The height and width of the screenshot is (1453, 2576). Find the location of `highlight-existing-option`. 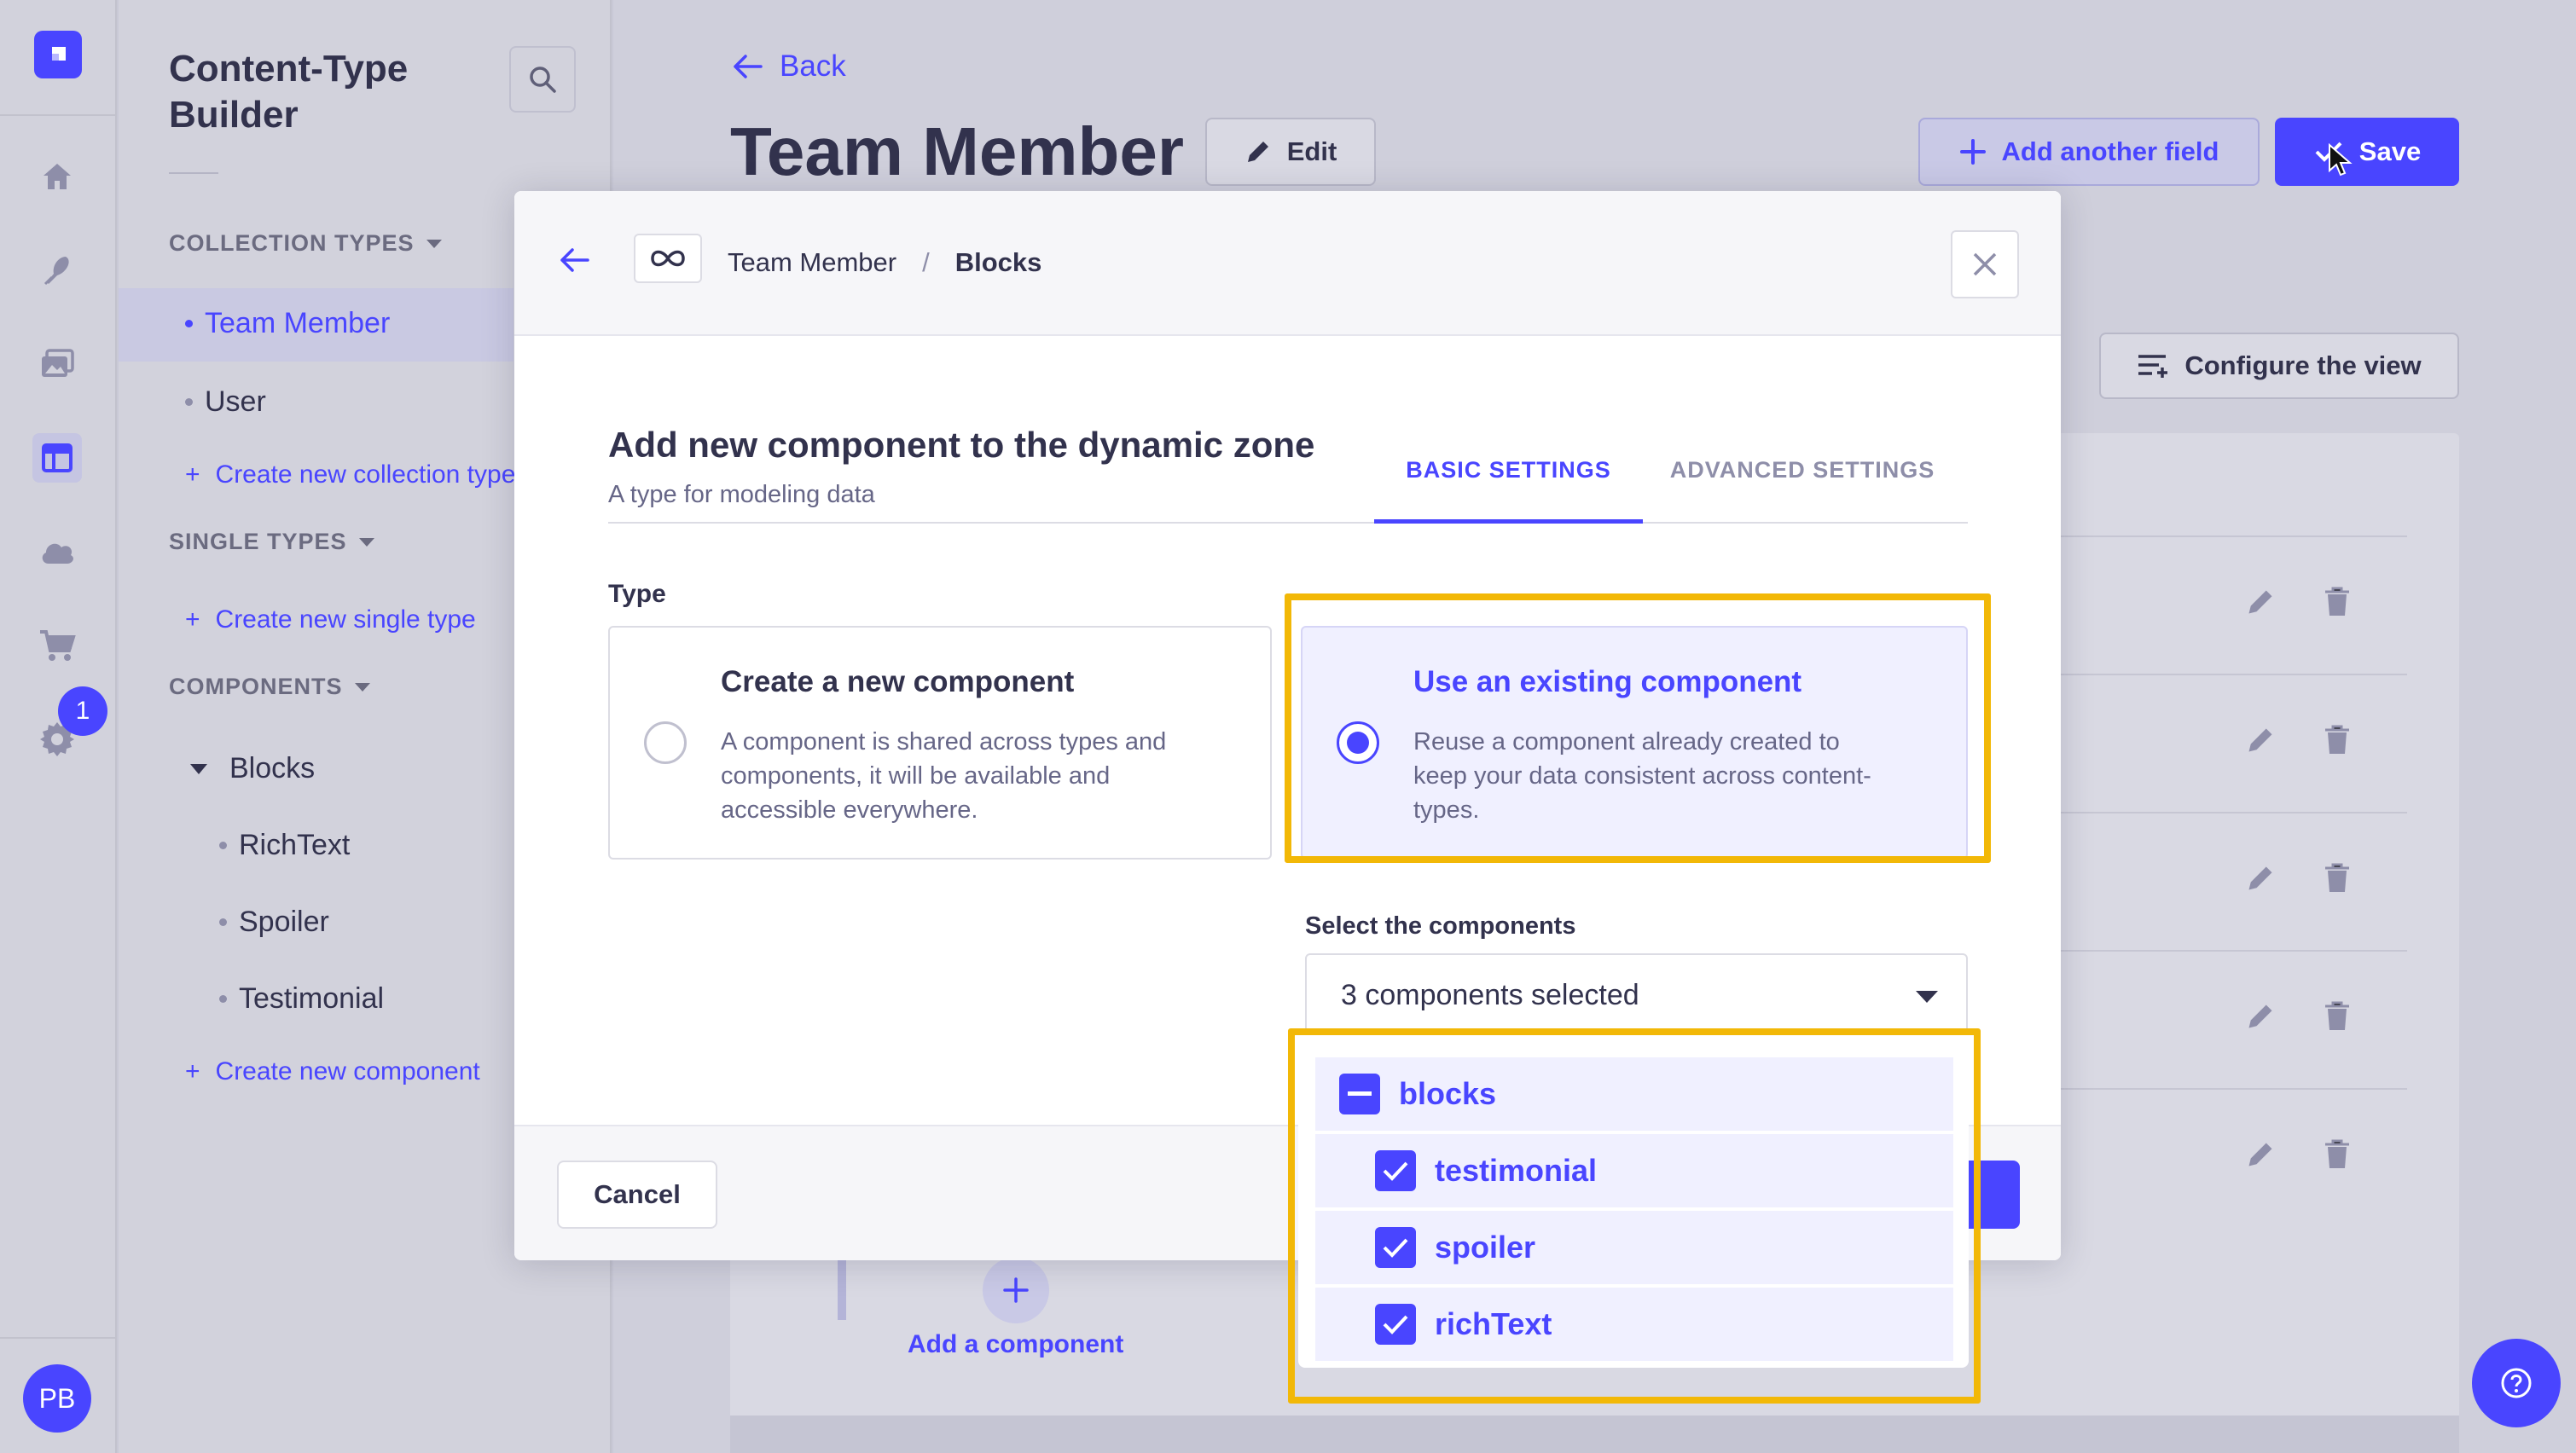

highlight-existing-option is located at coordinates (1638, 728).